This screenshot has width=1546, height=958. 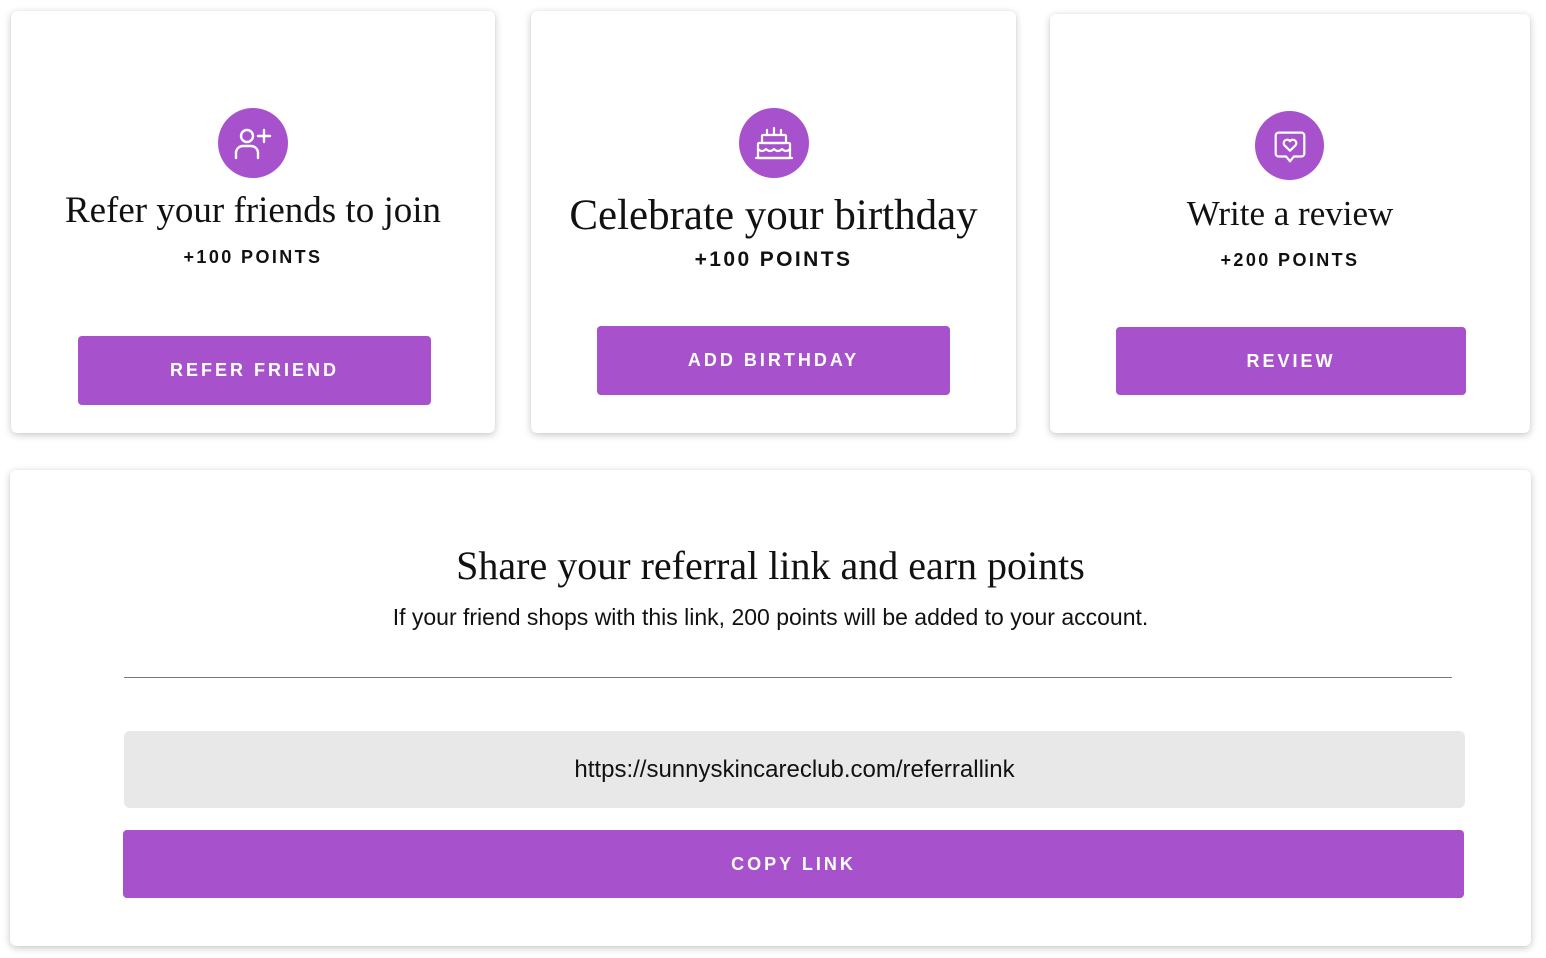 What do you see at coordinates (1290, 213) in the screenshot?
I see `card-title: Write a review` at bounding box center [1290, 213].